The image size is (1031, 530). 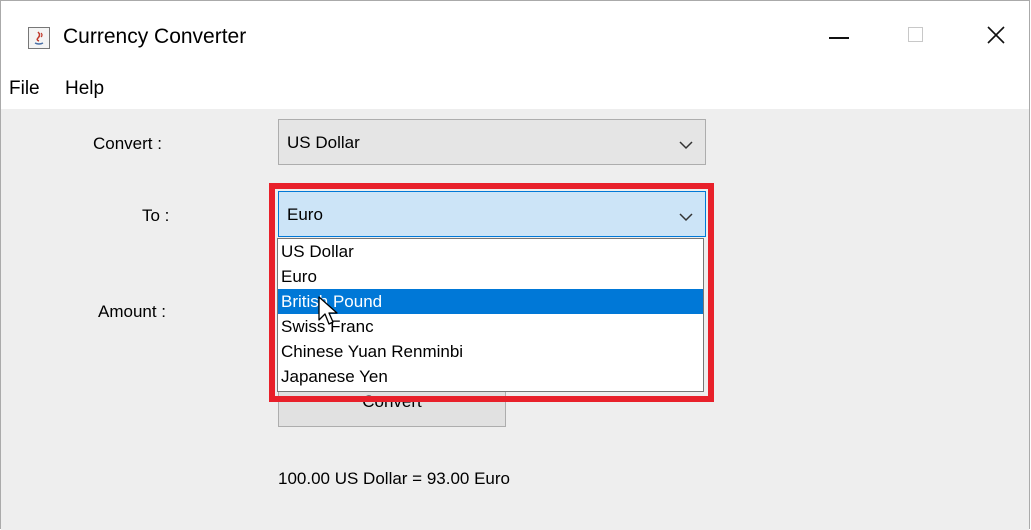 What do you see at coordinates (515, 90) in the screenshot?
I see `menu-bar: File Help` at bounding box center [515, 90].